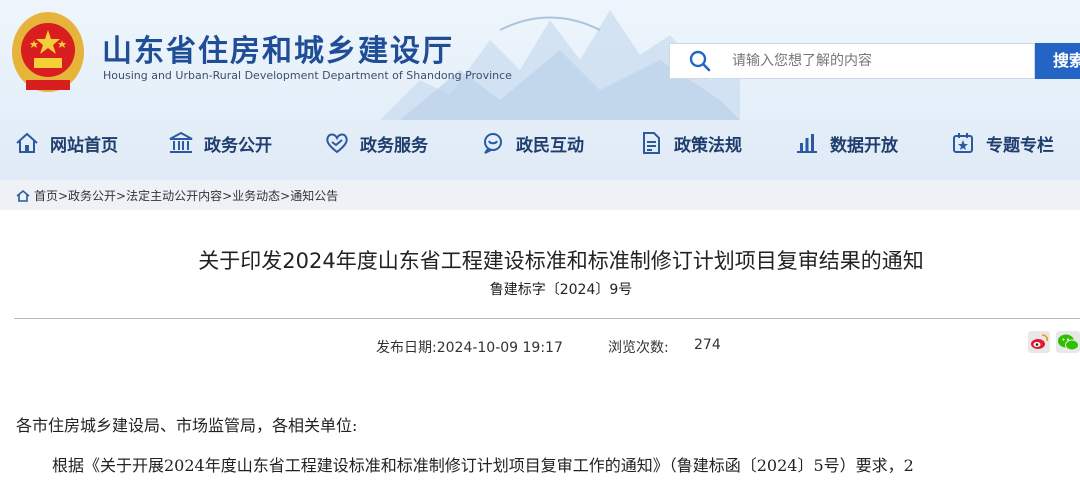 The image size is (1080, 491). What do you see at coordinates (1020, 145) in the screenshot?
I see `nav-item-label: 专题专栏` at bounding box center [1020, 145].